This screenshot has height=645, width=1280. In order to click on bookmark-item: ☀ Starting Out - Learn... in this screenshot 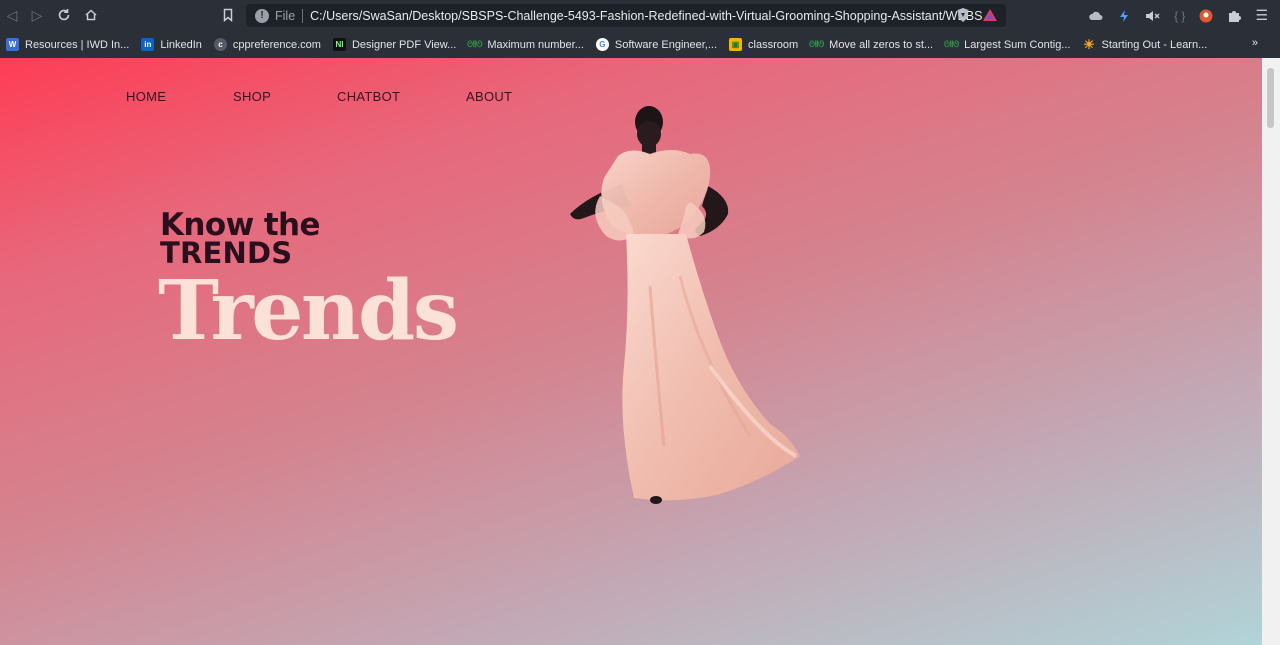, I will do `click(1145, 44)`.